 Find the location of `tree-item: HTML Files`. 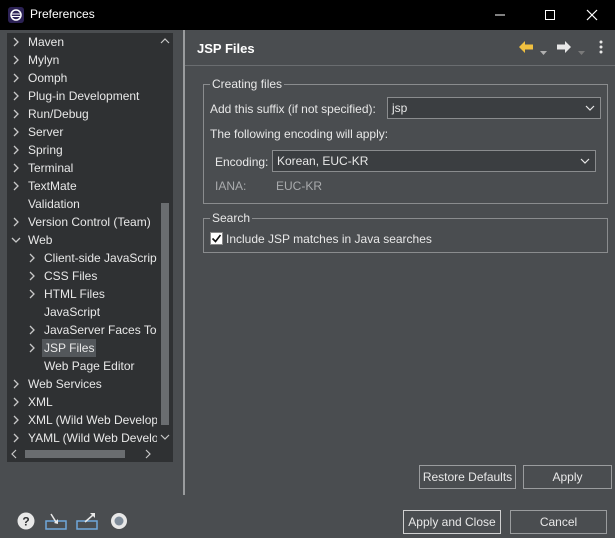

tree-item: HTML Files is located at coordinates (92, 294).